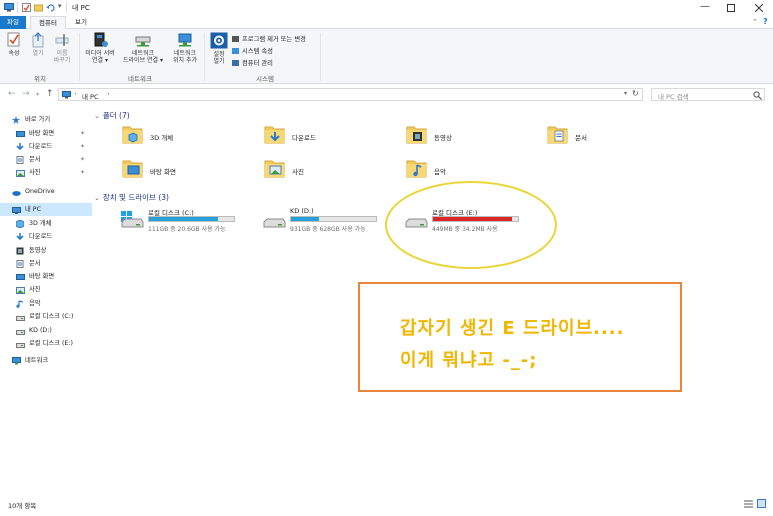 The image size is (773, 516). What do you see at coordinates (162, 138) in the screenshot?
I see `folder-name: 3D 개체` at bounding box center [162, 138].